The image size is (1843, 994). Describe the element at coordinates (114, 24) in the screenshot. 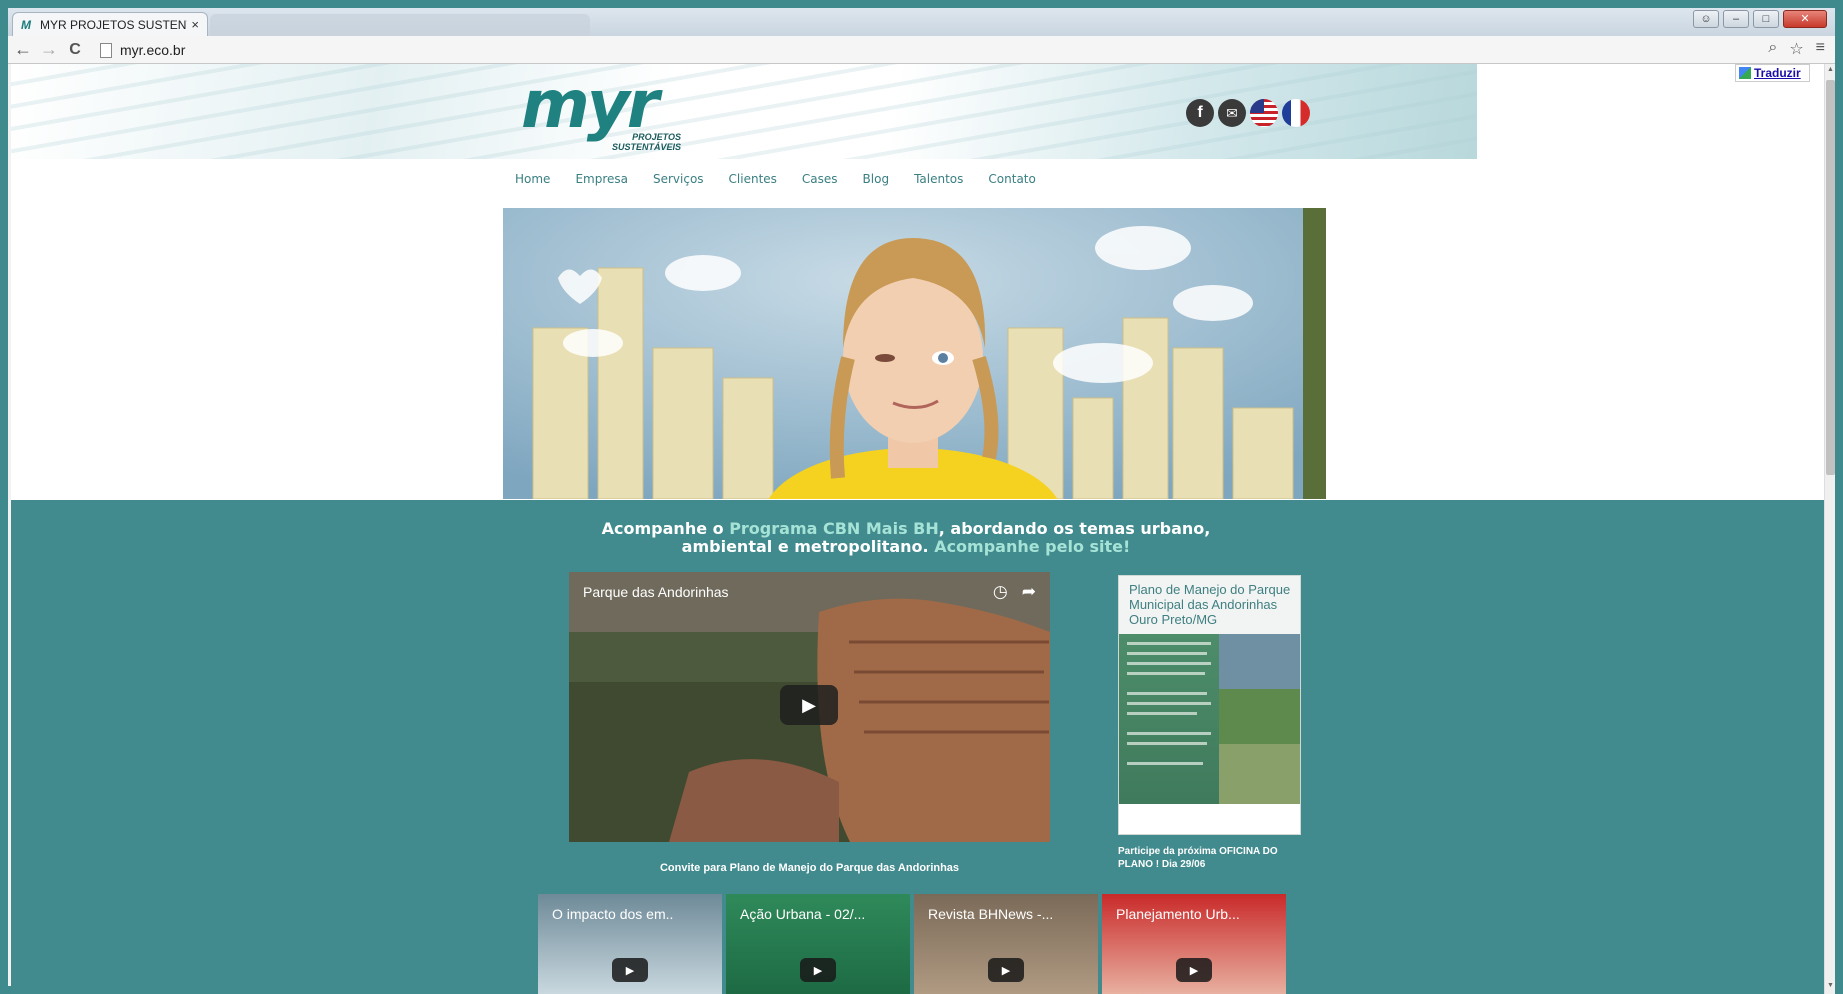

I see `tab-title: MYR PROJETOS SUSTENT` at that location.